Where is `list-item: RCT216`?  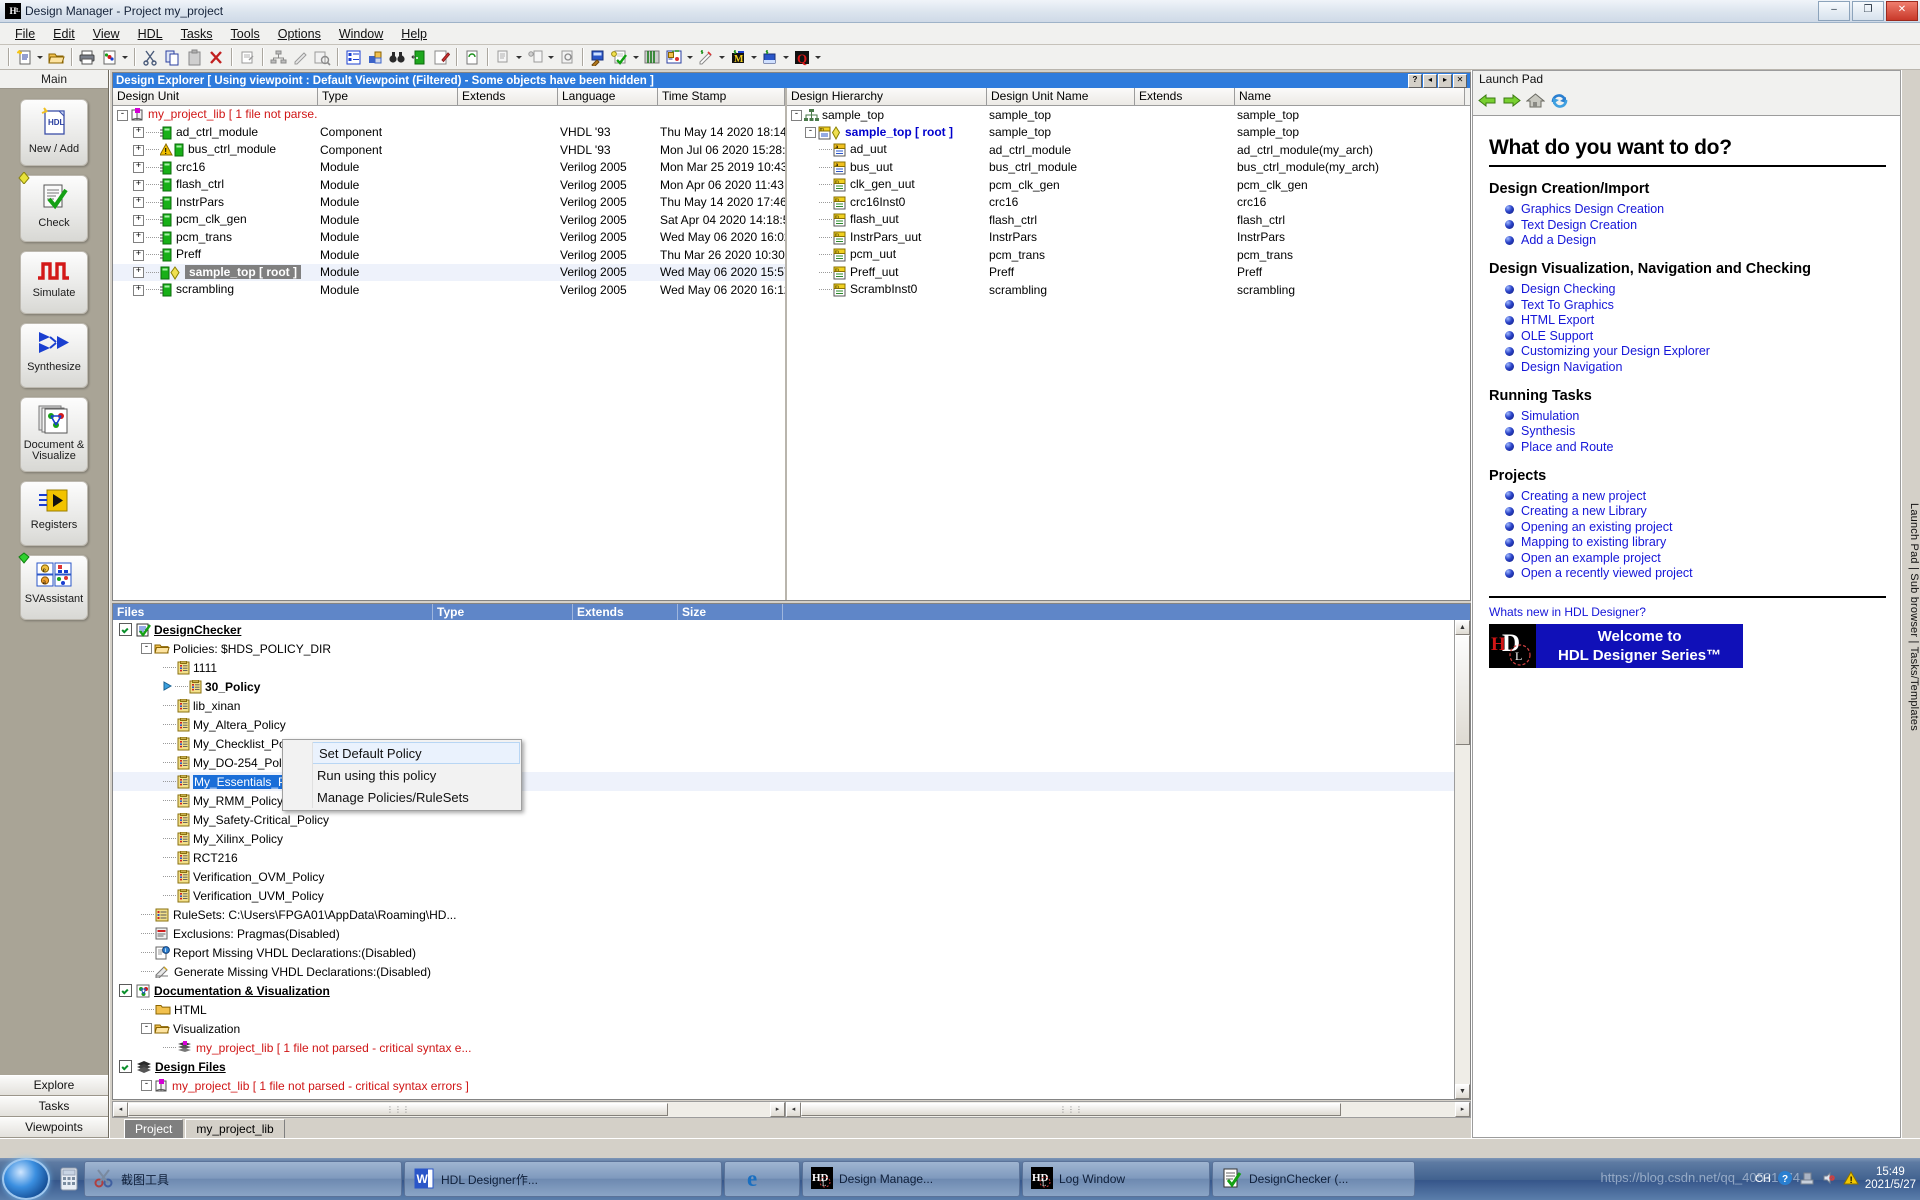
list-item: RCT216 is located at coordinates (783, 857).